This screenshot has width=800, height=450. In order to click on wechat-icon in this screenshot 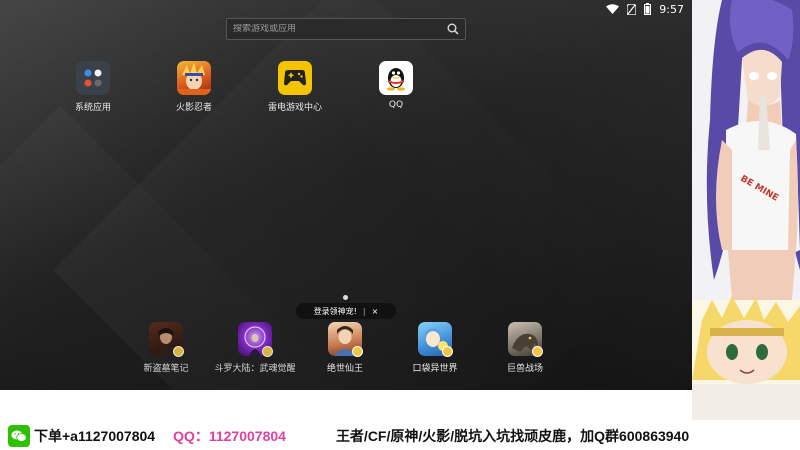, I will do `click(19, 436)`.